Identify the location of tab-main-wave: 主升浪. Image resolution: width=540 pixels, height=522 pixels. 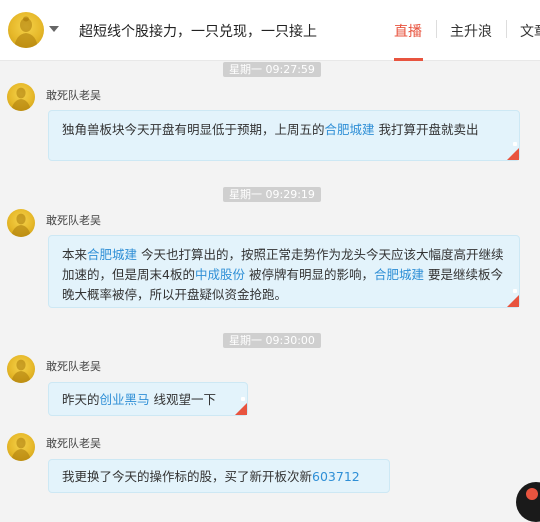
(471, 31).